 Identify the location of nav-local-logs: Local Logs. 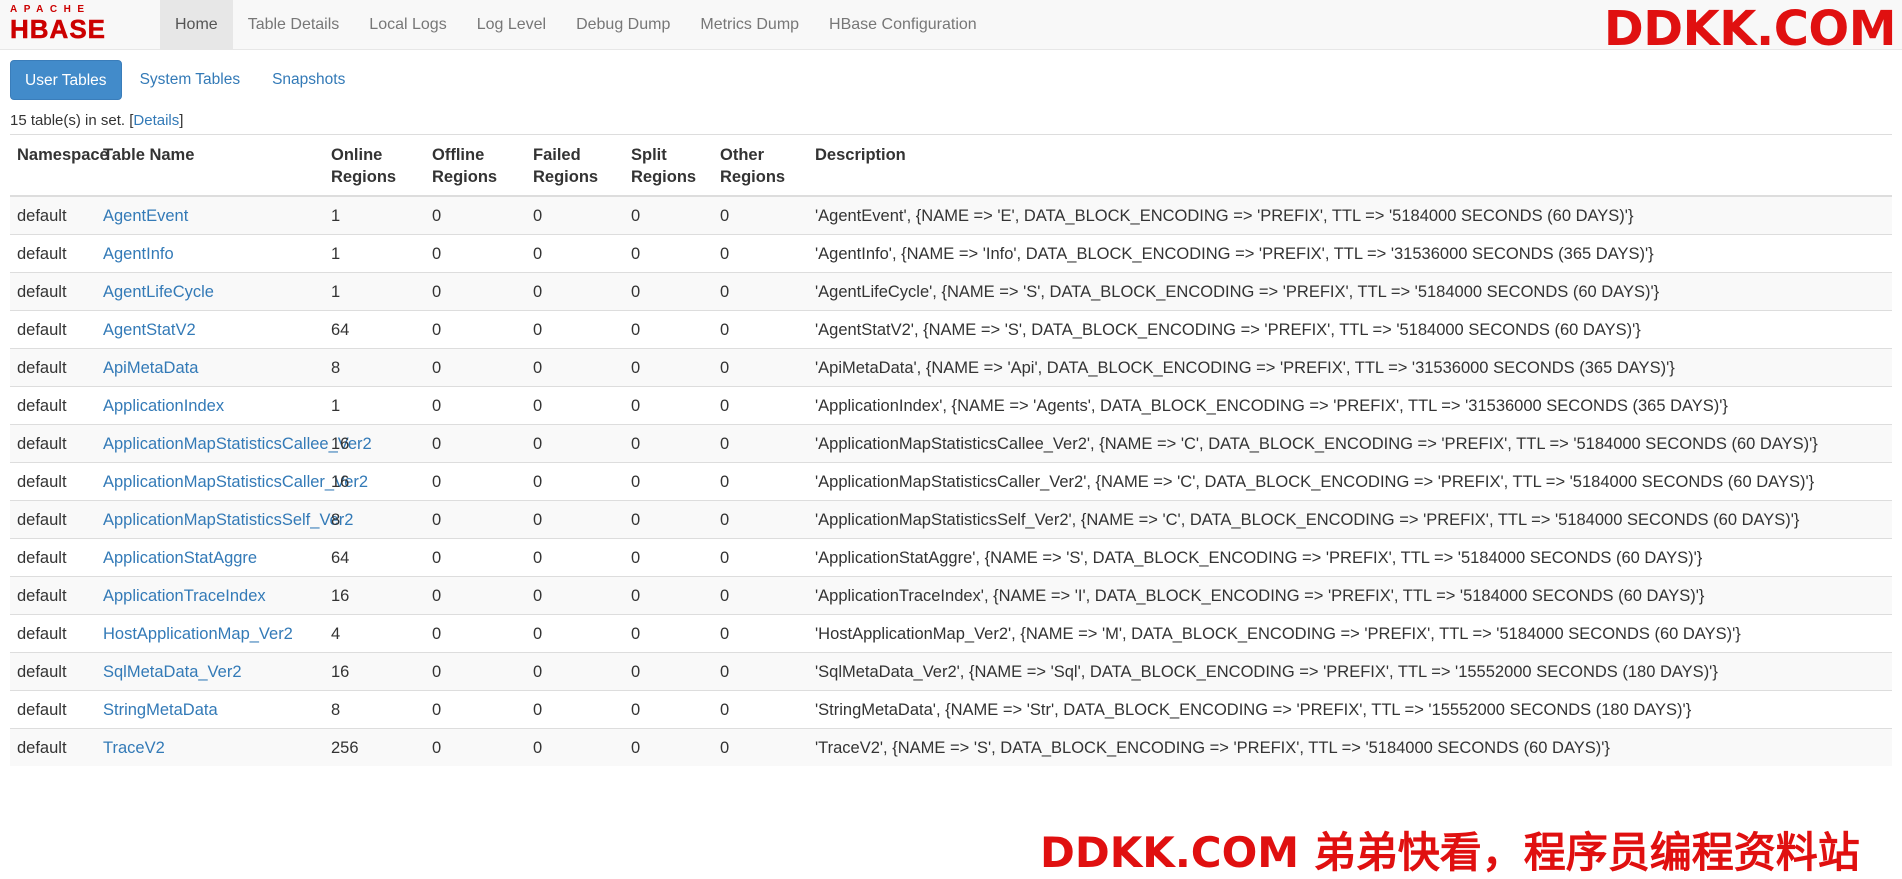
(407, 24).